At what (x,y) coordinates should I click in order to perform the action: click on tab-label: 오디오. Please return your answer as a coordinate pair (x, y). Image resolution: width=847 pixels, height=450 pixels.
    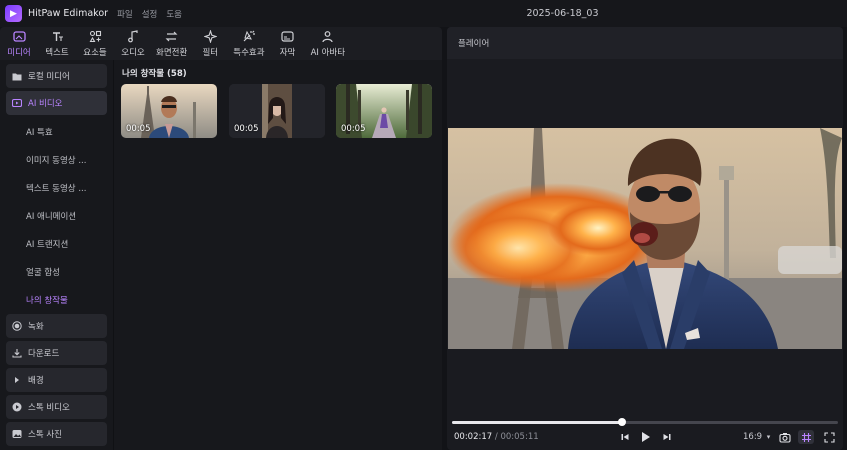
    Looking at the image, I should click on (133, 52).